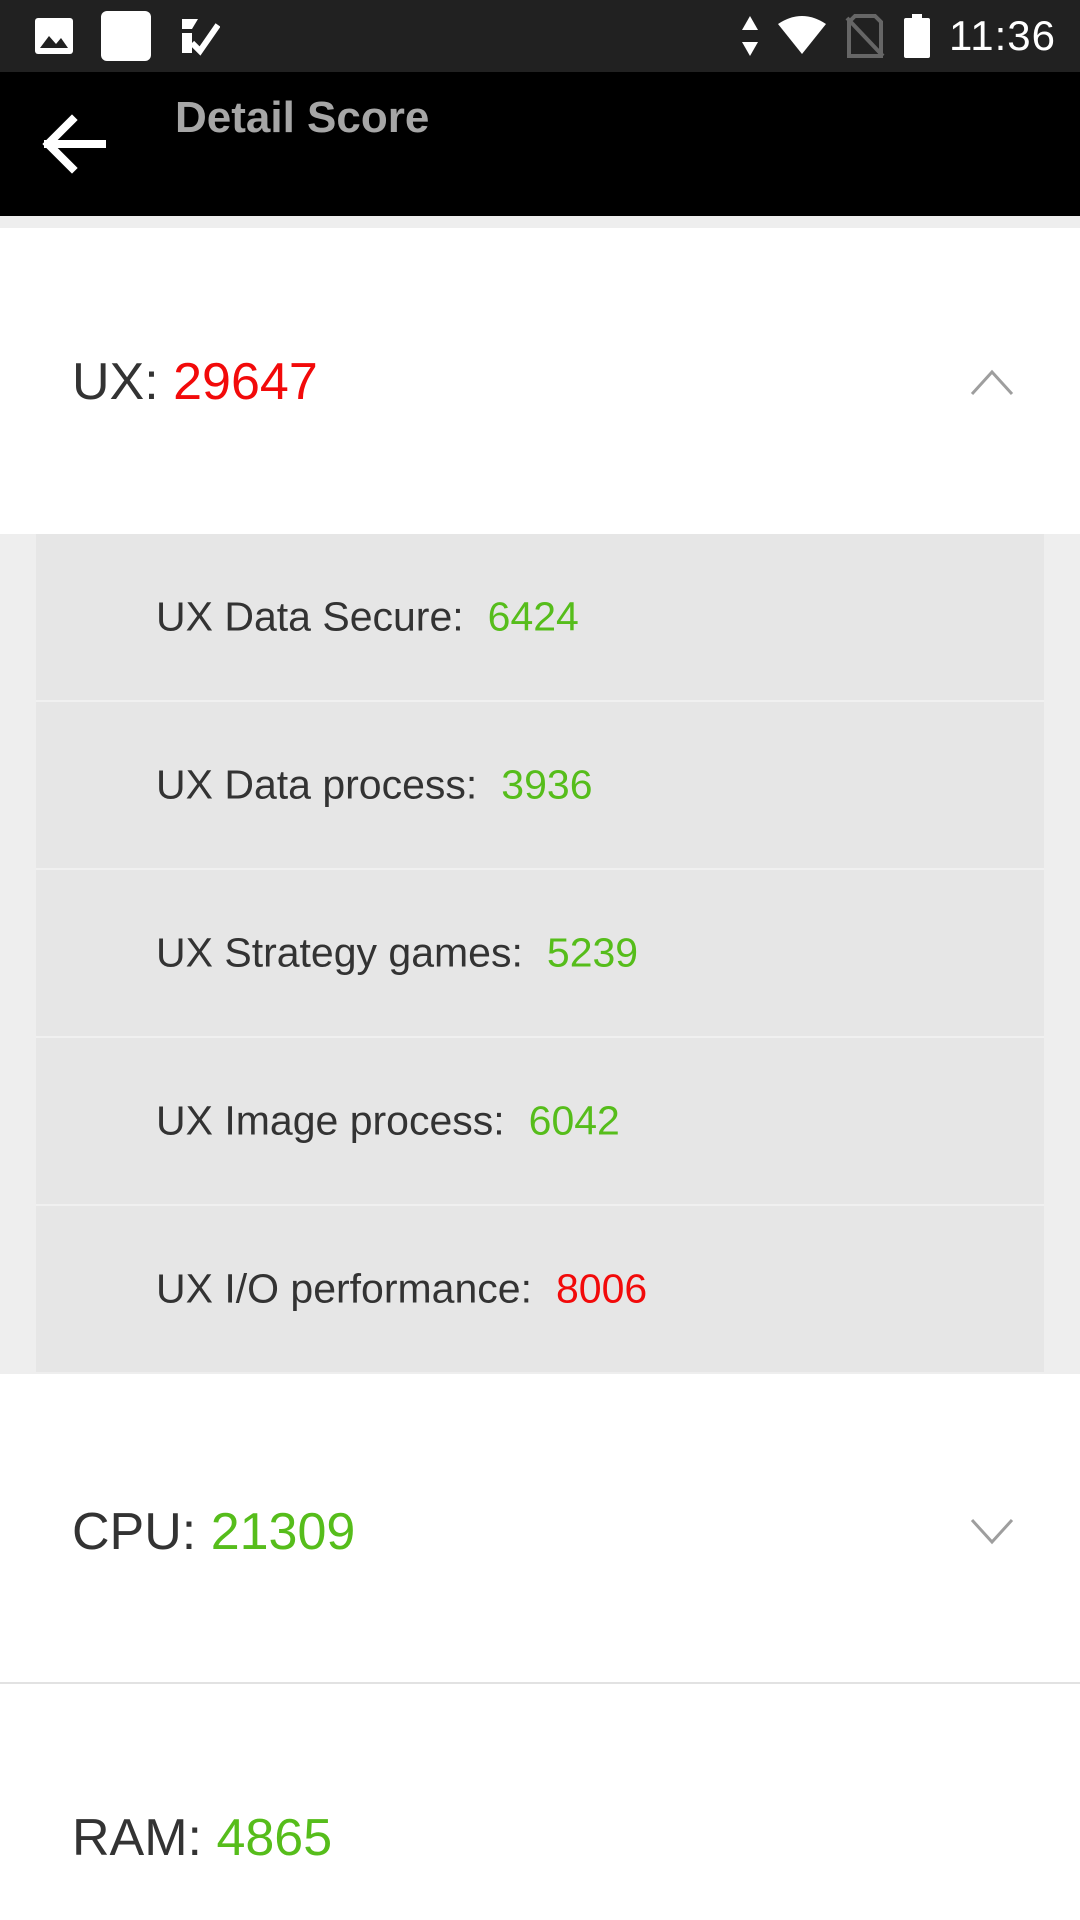 The image size is (1080, 1920). I want to click on data-arrows-icon, so click(750, 36).